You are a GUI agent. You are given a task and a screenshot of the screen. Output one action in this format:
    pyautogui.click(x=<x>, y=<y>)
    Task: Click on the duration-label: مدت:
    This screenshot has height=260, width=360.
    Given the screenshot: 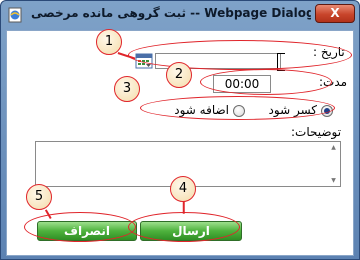 What is the action you would take?
    pyautogui.click(x=333, y=82)
    